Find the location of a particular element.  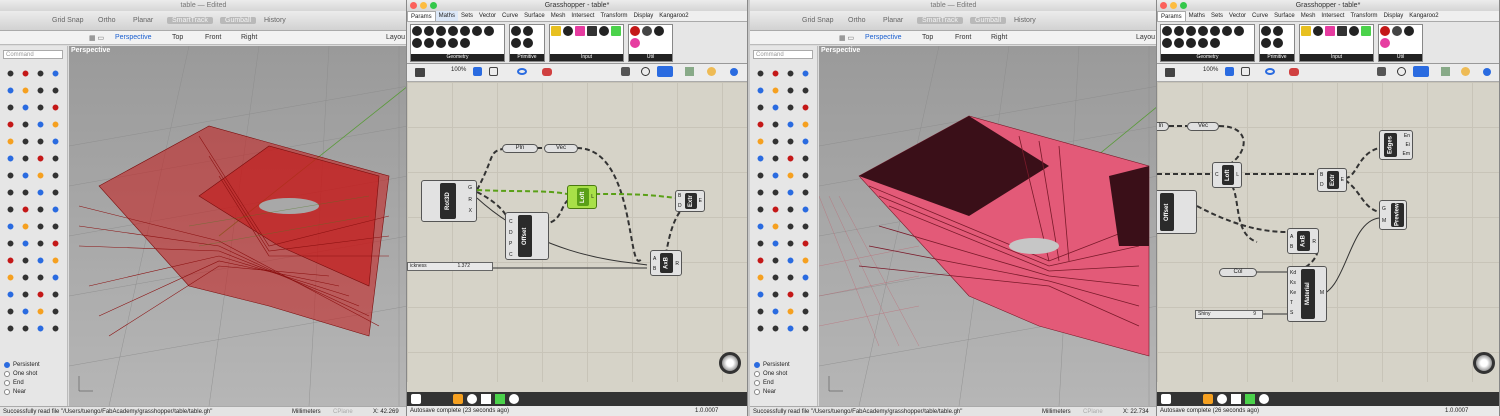

port-e: E is located at coordinates (700, 201).